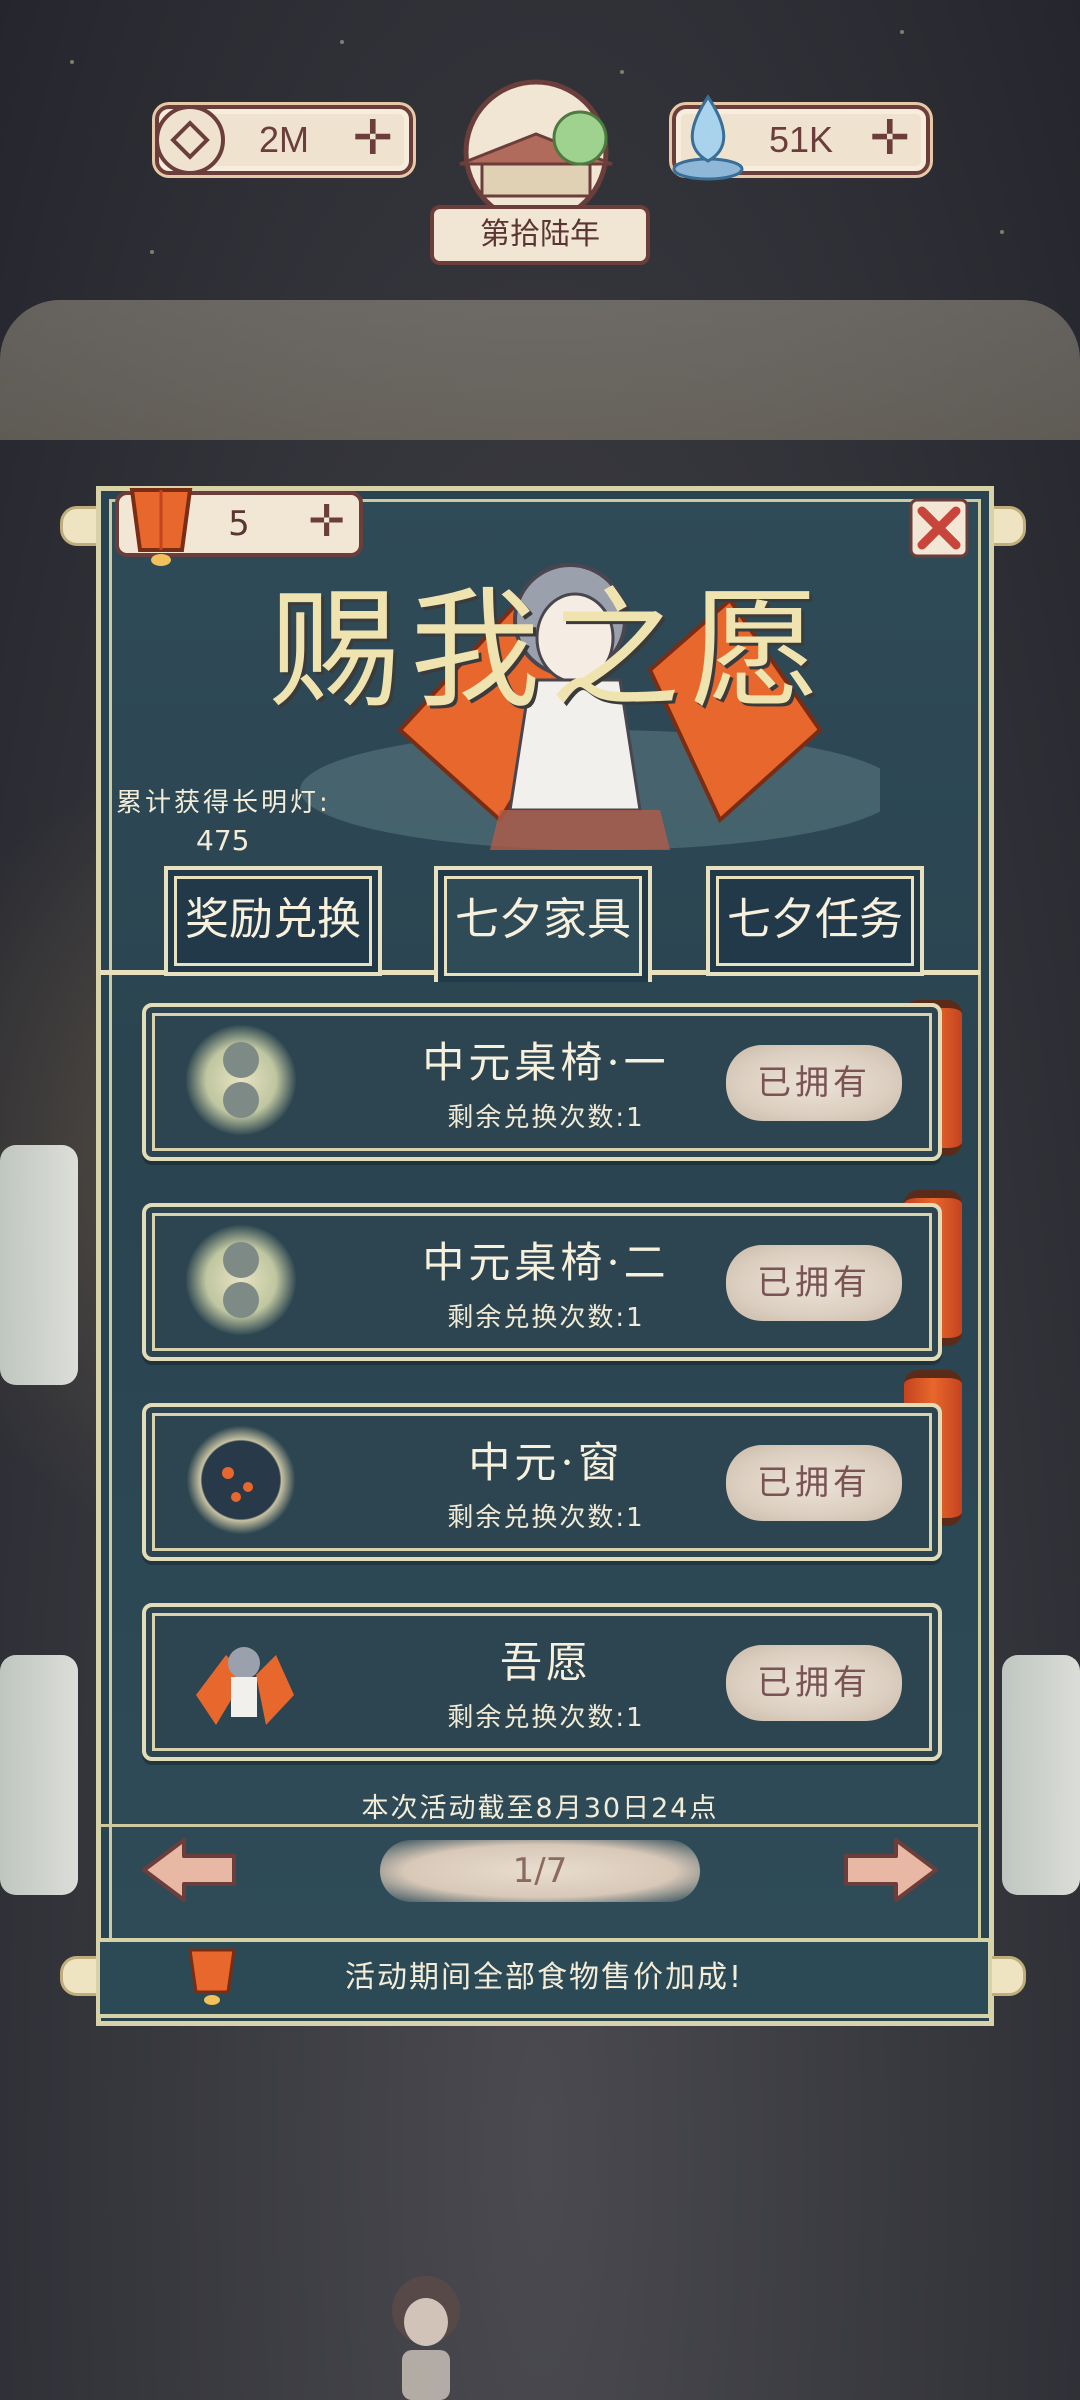  I want to click on praying-girl-icon, so click(241, 1680).